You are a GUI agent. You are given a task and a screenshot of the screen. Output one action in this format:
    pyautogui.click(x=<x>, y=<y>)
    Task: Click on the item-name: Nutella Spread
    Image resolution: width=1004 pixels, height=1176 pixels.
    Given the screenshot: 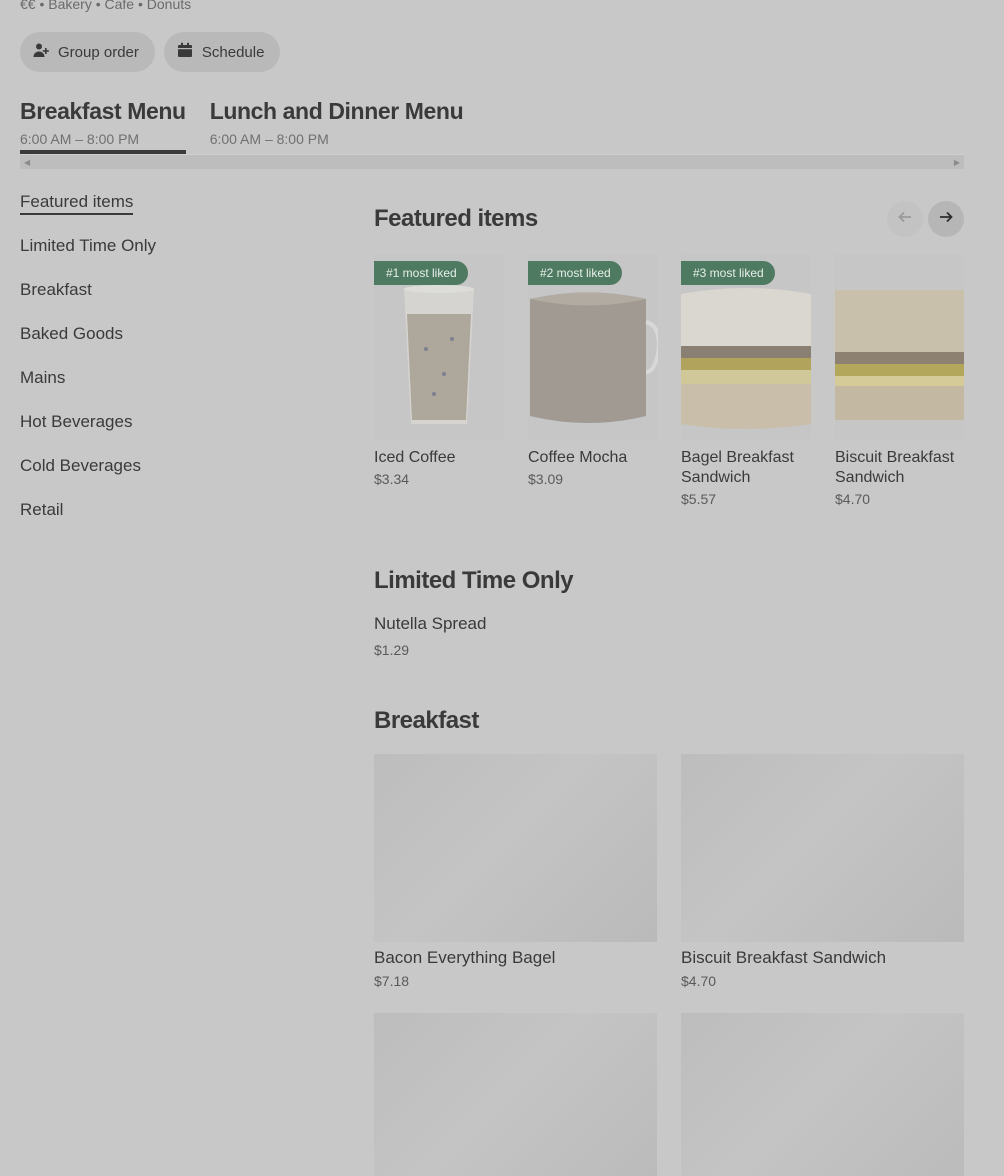 What is the action you would take?
    pyautogui.click(x=430, y=623)
    